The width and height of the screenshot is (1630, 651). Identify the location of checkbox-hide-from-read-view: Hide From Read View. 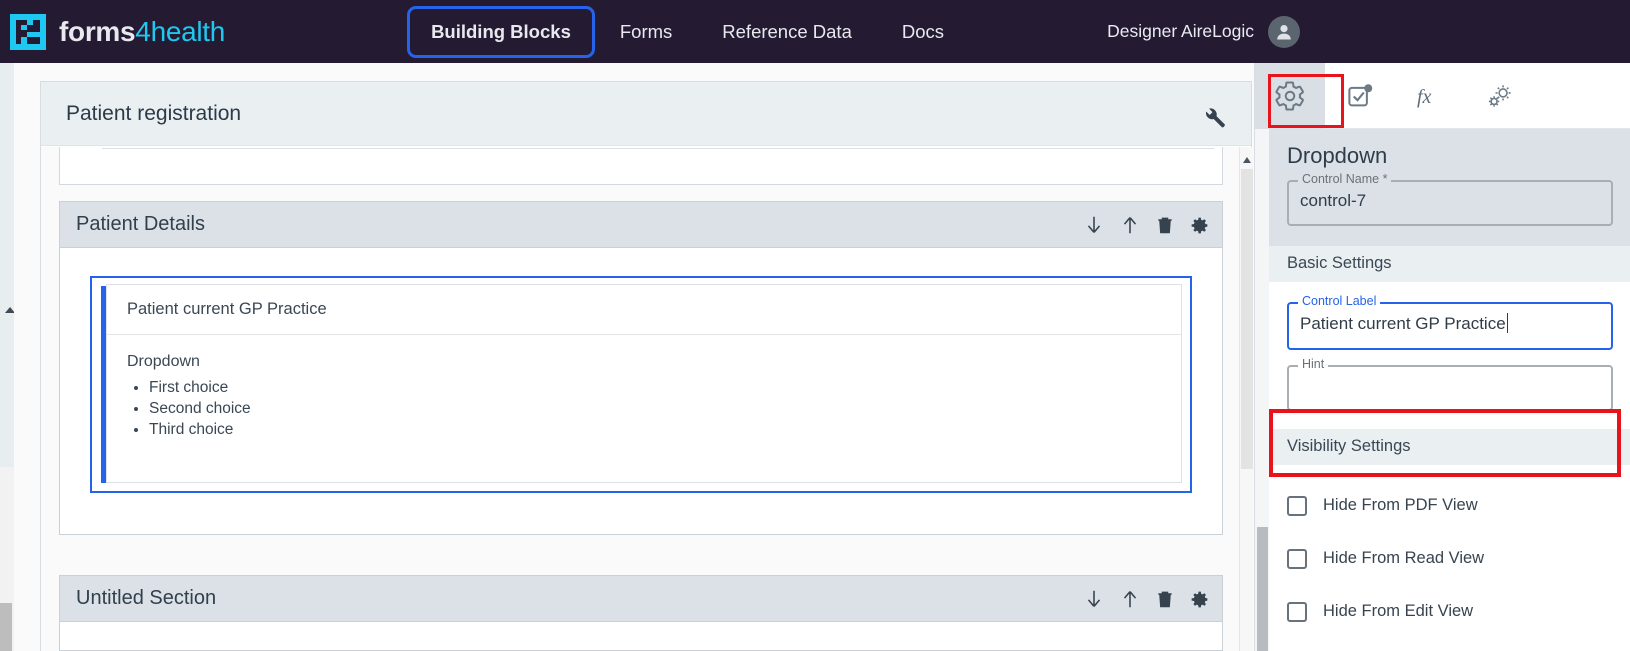
(1449, 558).